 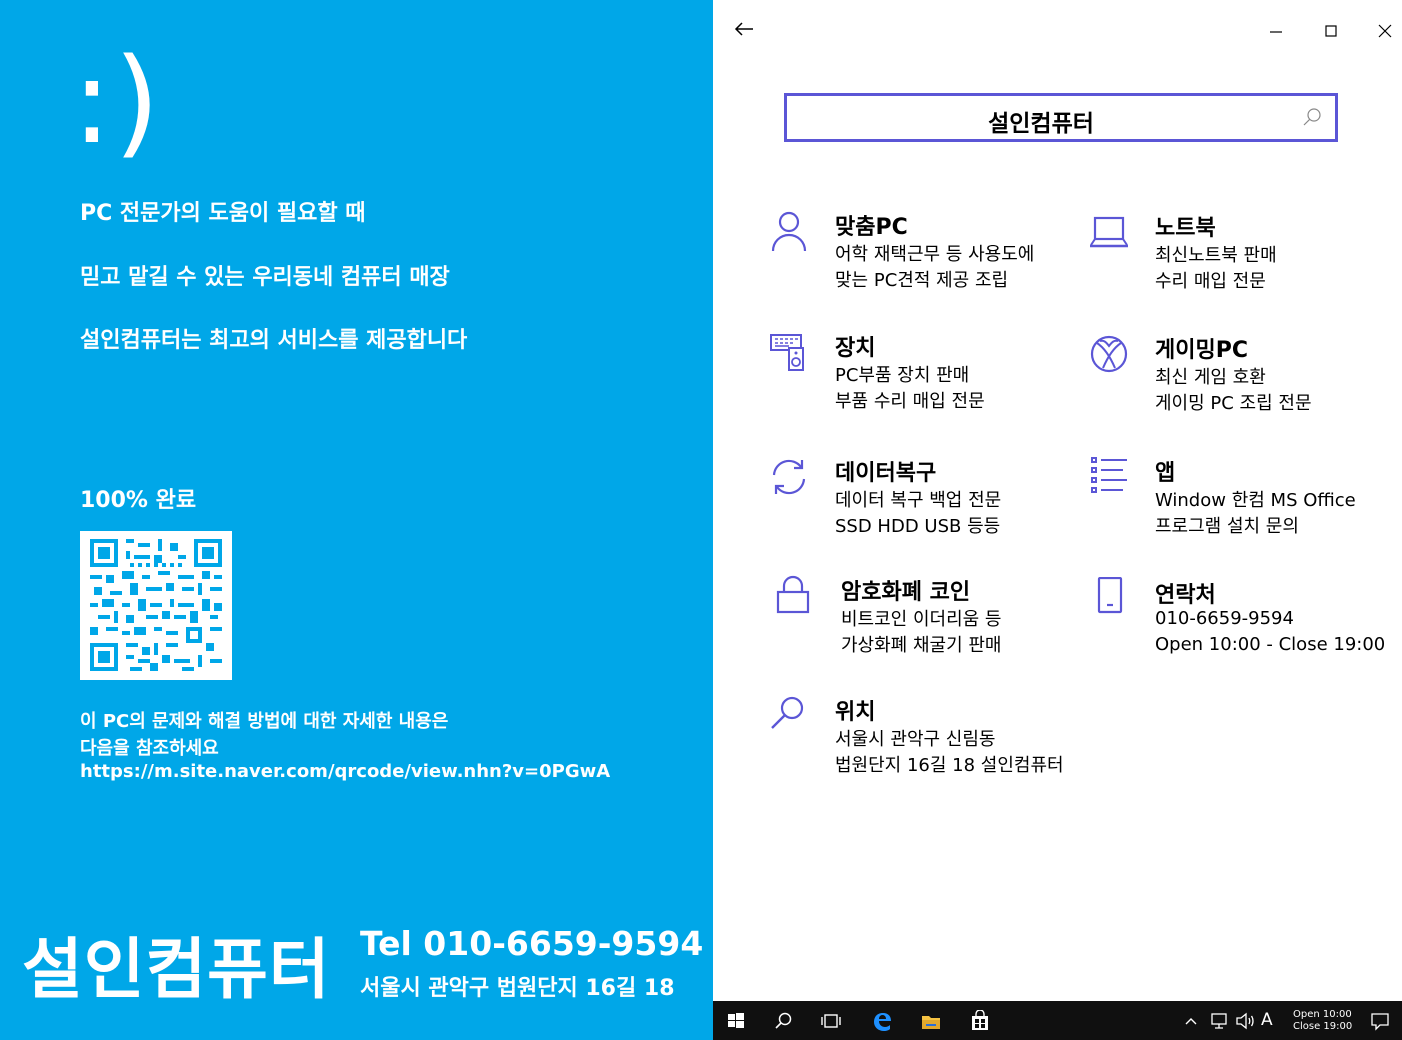 I want to click on category-desc-line1: 최신 게임 호환, so click(x=1210, y=377).